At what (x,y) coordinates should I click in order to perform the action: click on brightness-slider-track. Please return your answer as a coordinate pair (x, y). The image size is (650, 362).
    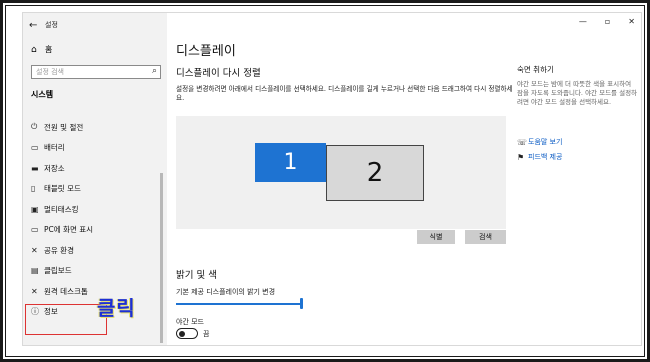
    Looking at the image, I should click on (239, 304).